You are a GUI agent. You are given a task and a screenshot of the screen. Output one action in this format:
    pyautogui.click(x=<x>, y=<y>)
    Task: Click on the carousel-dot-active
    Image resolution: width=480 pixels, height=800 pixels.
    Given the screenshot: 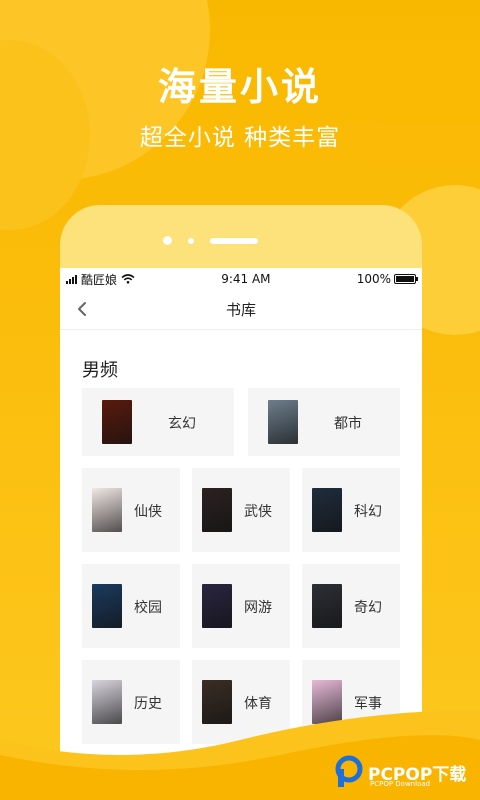 What is the action you would take?
    pyautogui.click(x=234, y=240)
    